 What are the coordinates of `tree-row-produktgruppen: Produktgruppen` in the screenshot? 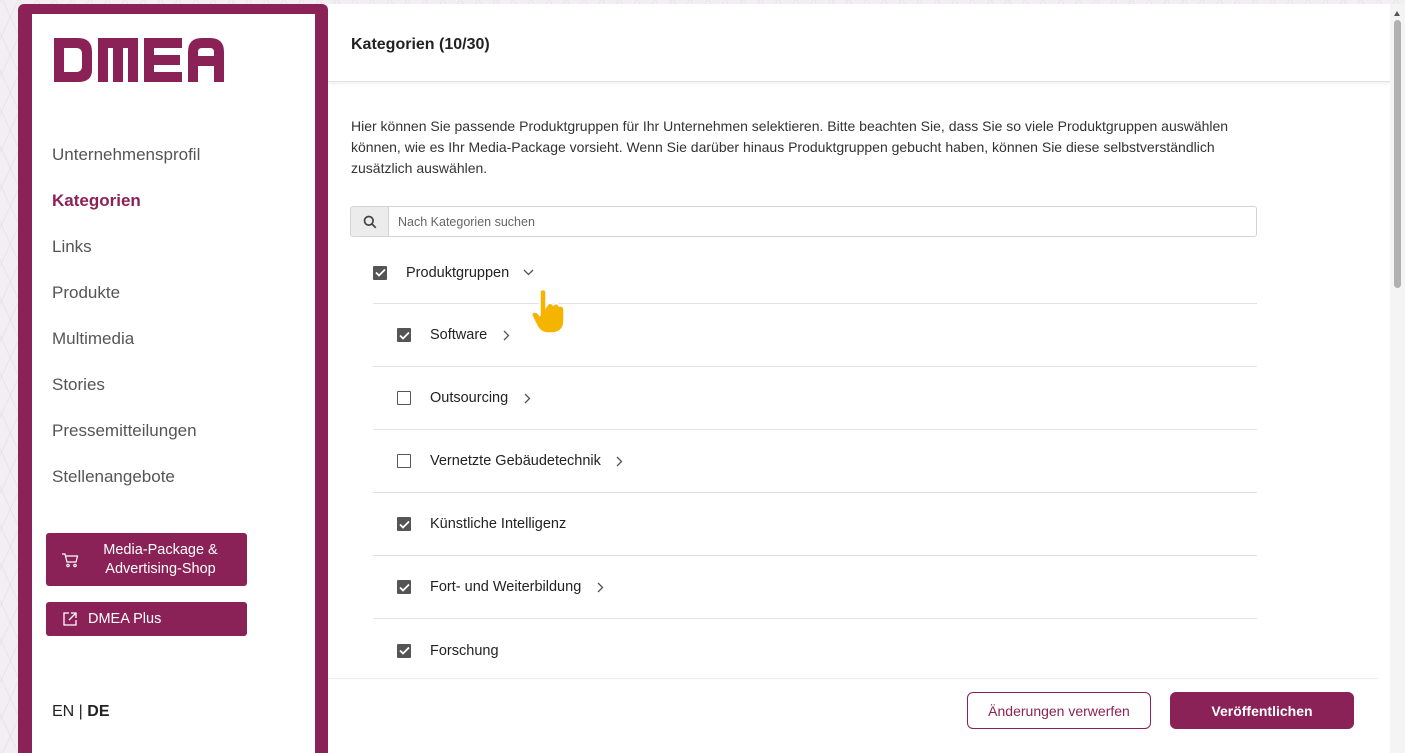 It's located at (815, 273).